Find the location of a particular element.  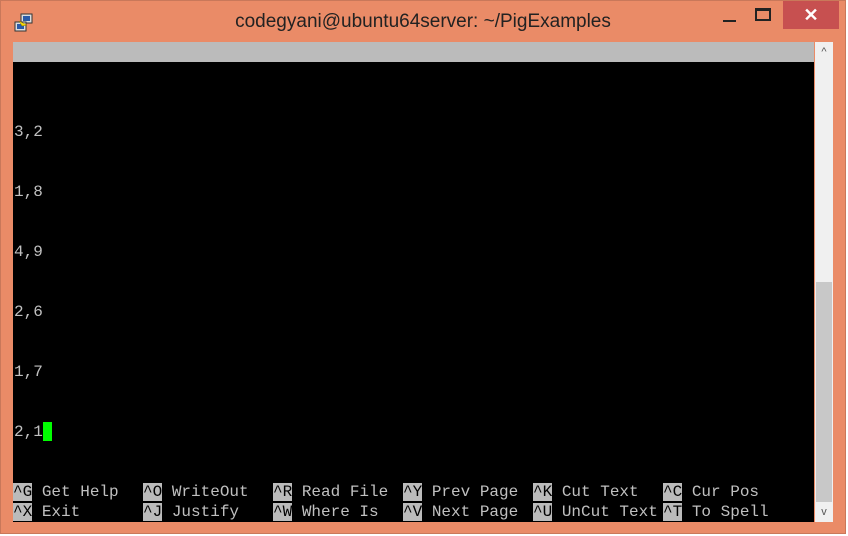

shortcut-key: ^V is located at coordinates (413, 512).